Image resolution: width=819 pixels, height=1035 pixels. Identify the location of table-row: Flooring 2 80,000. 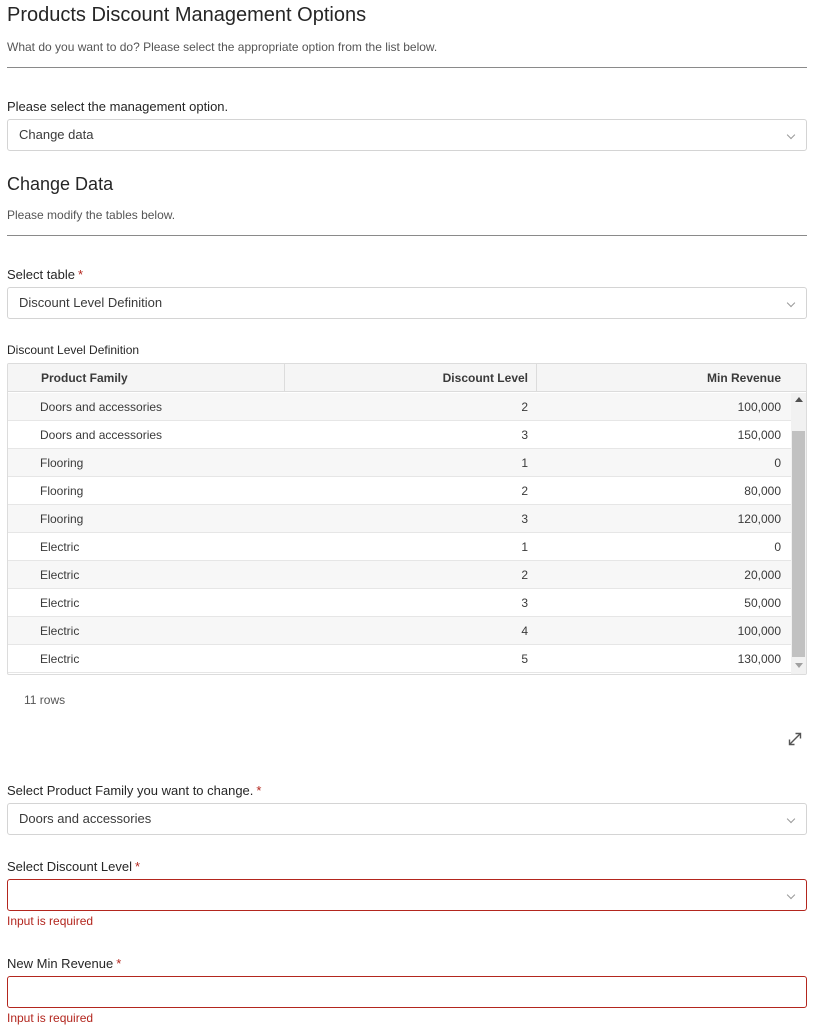
(399, 491).